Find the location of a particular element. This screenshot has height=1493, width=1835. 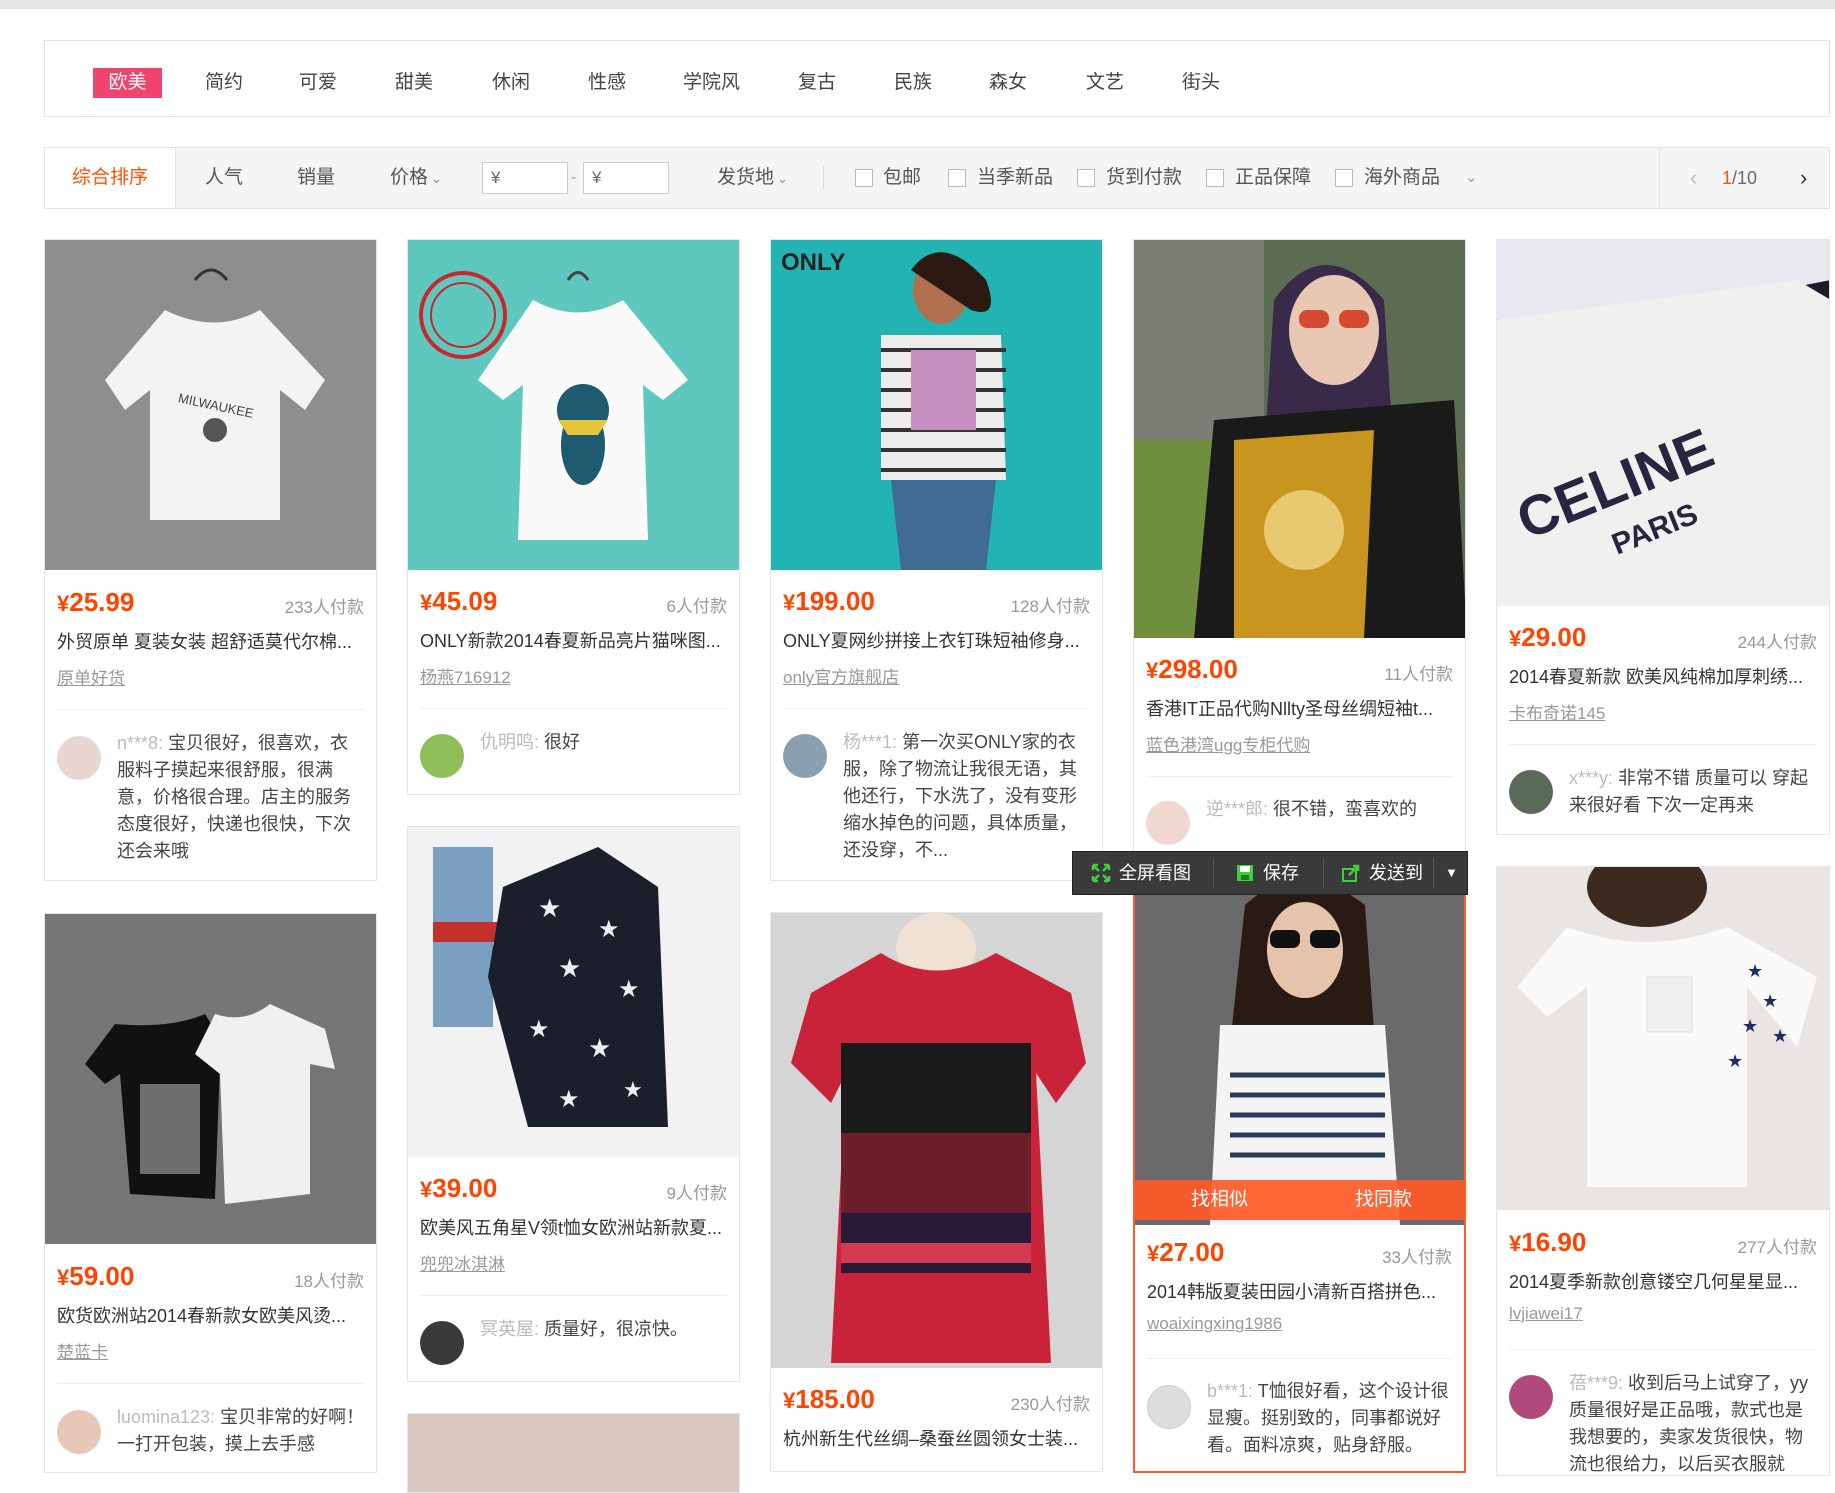

product-image: MILWAUKEE is located at coordinates (210, 405).